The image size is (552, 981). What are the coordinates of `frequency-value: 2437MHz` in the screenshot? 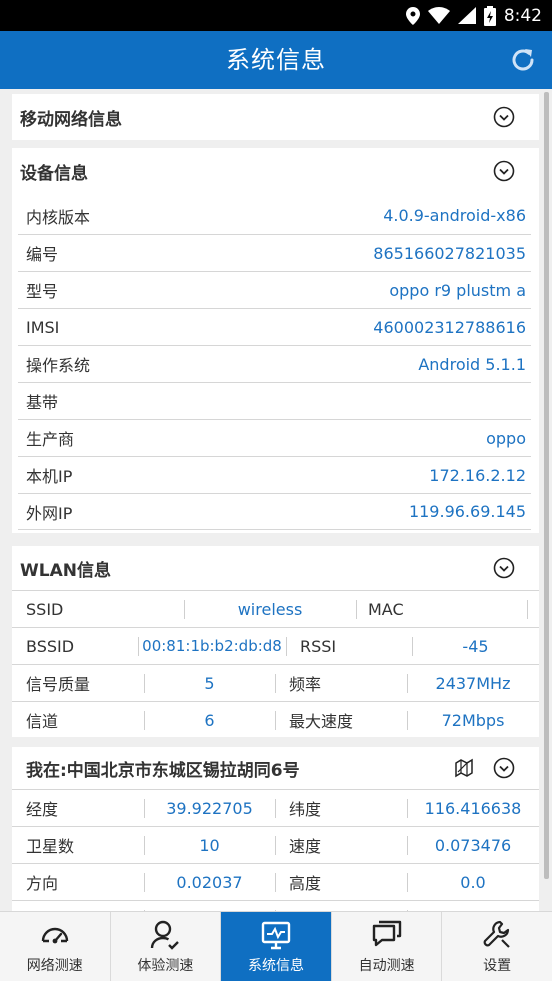 It's located at (473, 683).